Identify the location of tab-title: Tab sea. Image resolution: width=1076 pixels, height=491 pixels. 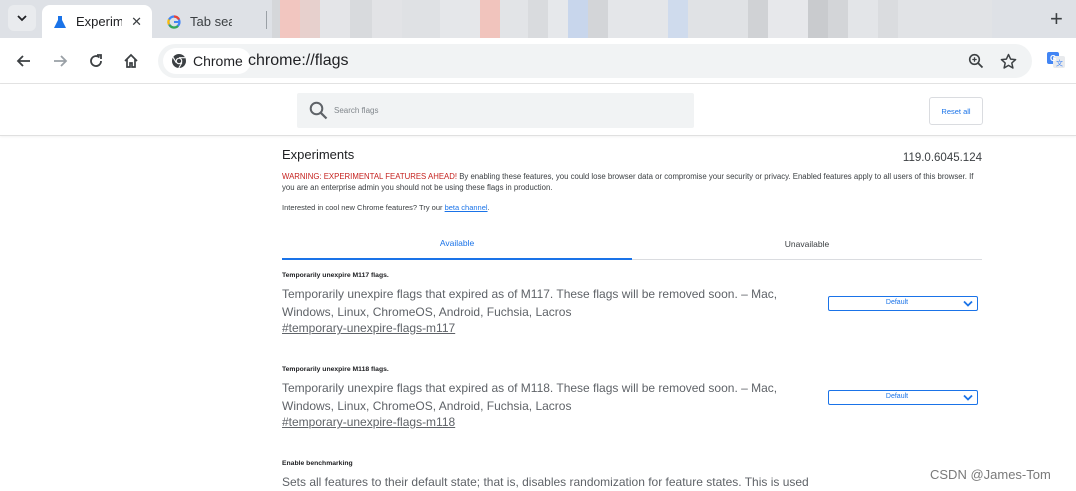
(211, 21).